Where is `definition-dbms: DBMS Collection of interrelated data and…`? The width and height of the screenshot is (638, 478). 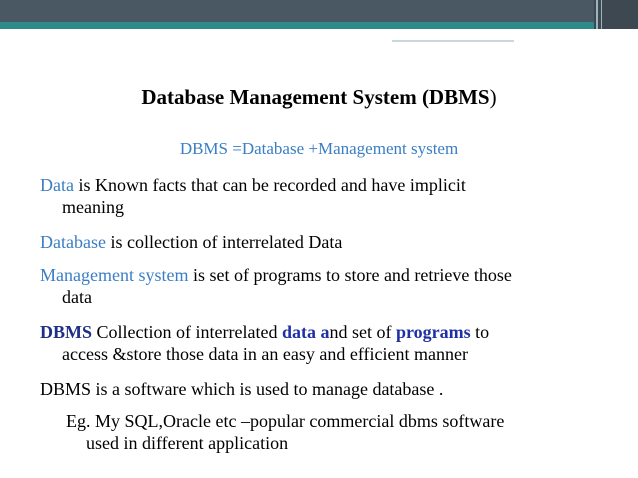
definition-dbms: DBMS Collection of interrelated data and… is located at coordinates (327, 343).